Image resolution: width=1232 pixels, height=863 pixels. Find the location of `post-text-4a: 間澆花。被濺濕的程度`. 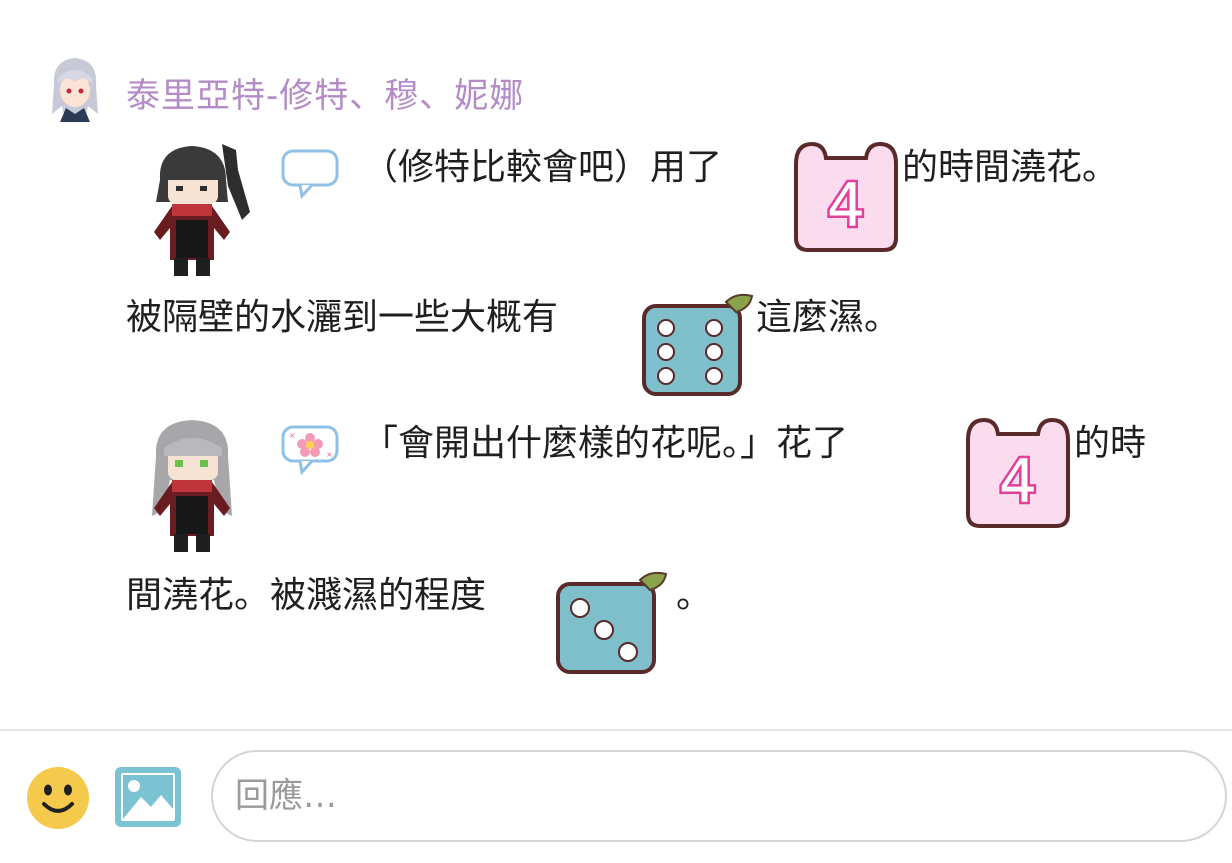

post-text-4a: 間澆花。被濺濕的程度 is located at coordinates (306, 595).